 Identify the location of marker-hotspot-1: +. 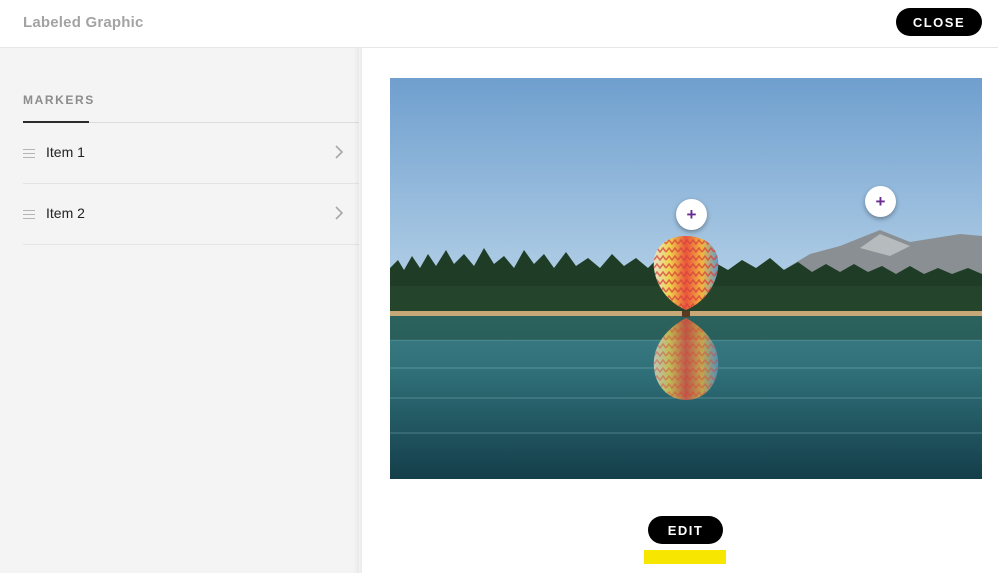
(691, 214).